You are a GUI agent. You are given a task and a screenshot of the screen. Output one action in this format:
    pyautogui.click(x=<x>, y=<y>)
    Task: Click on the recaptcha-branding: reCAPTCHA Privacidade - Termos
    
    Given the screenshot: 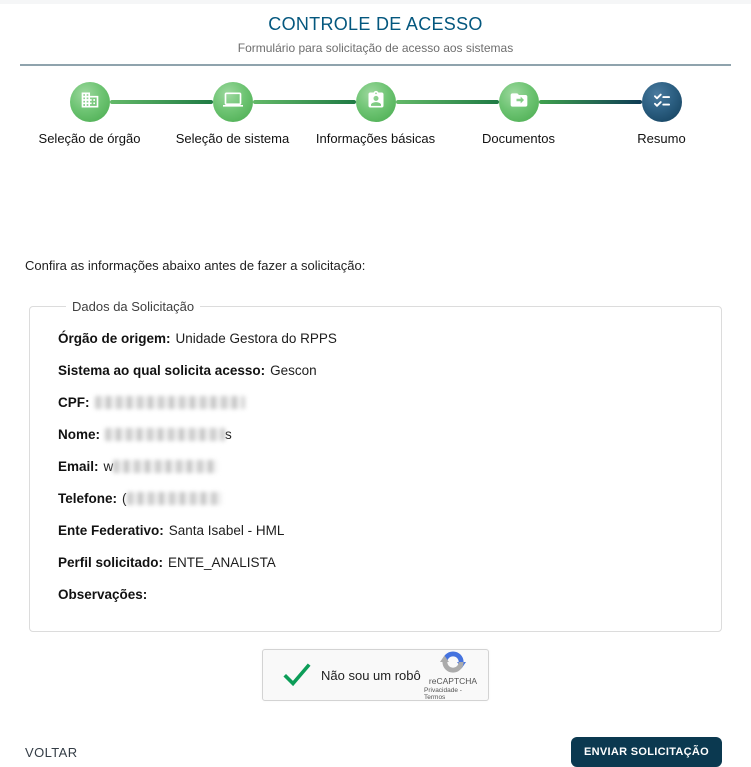 What is the action you would take?
    pyautogui.click(x=453, y=675)
    